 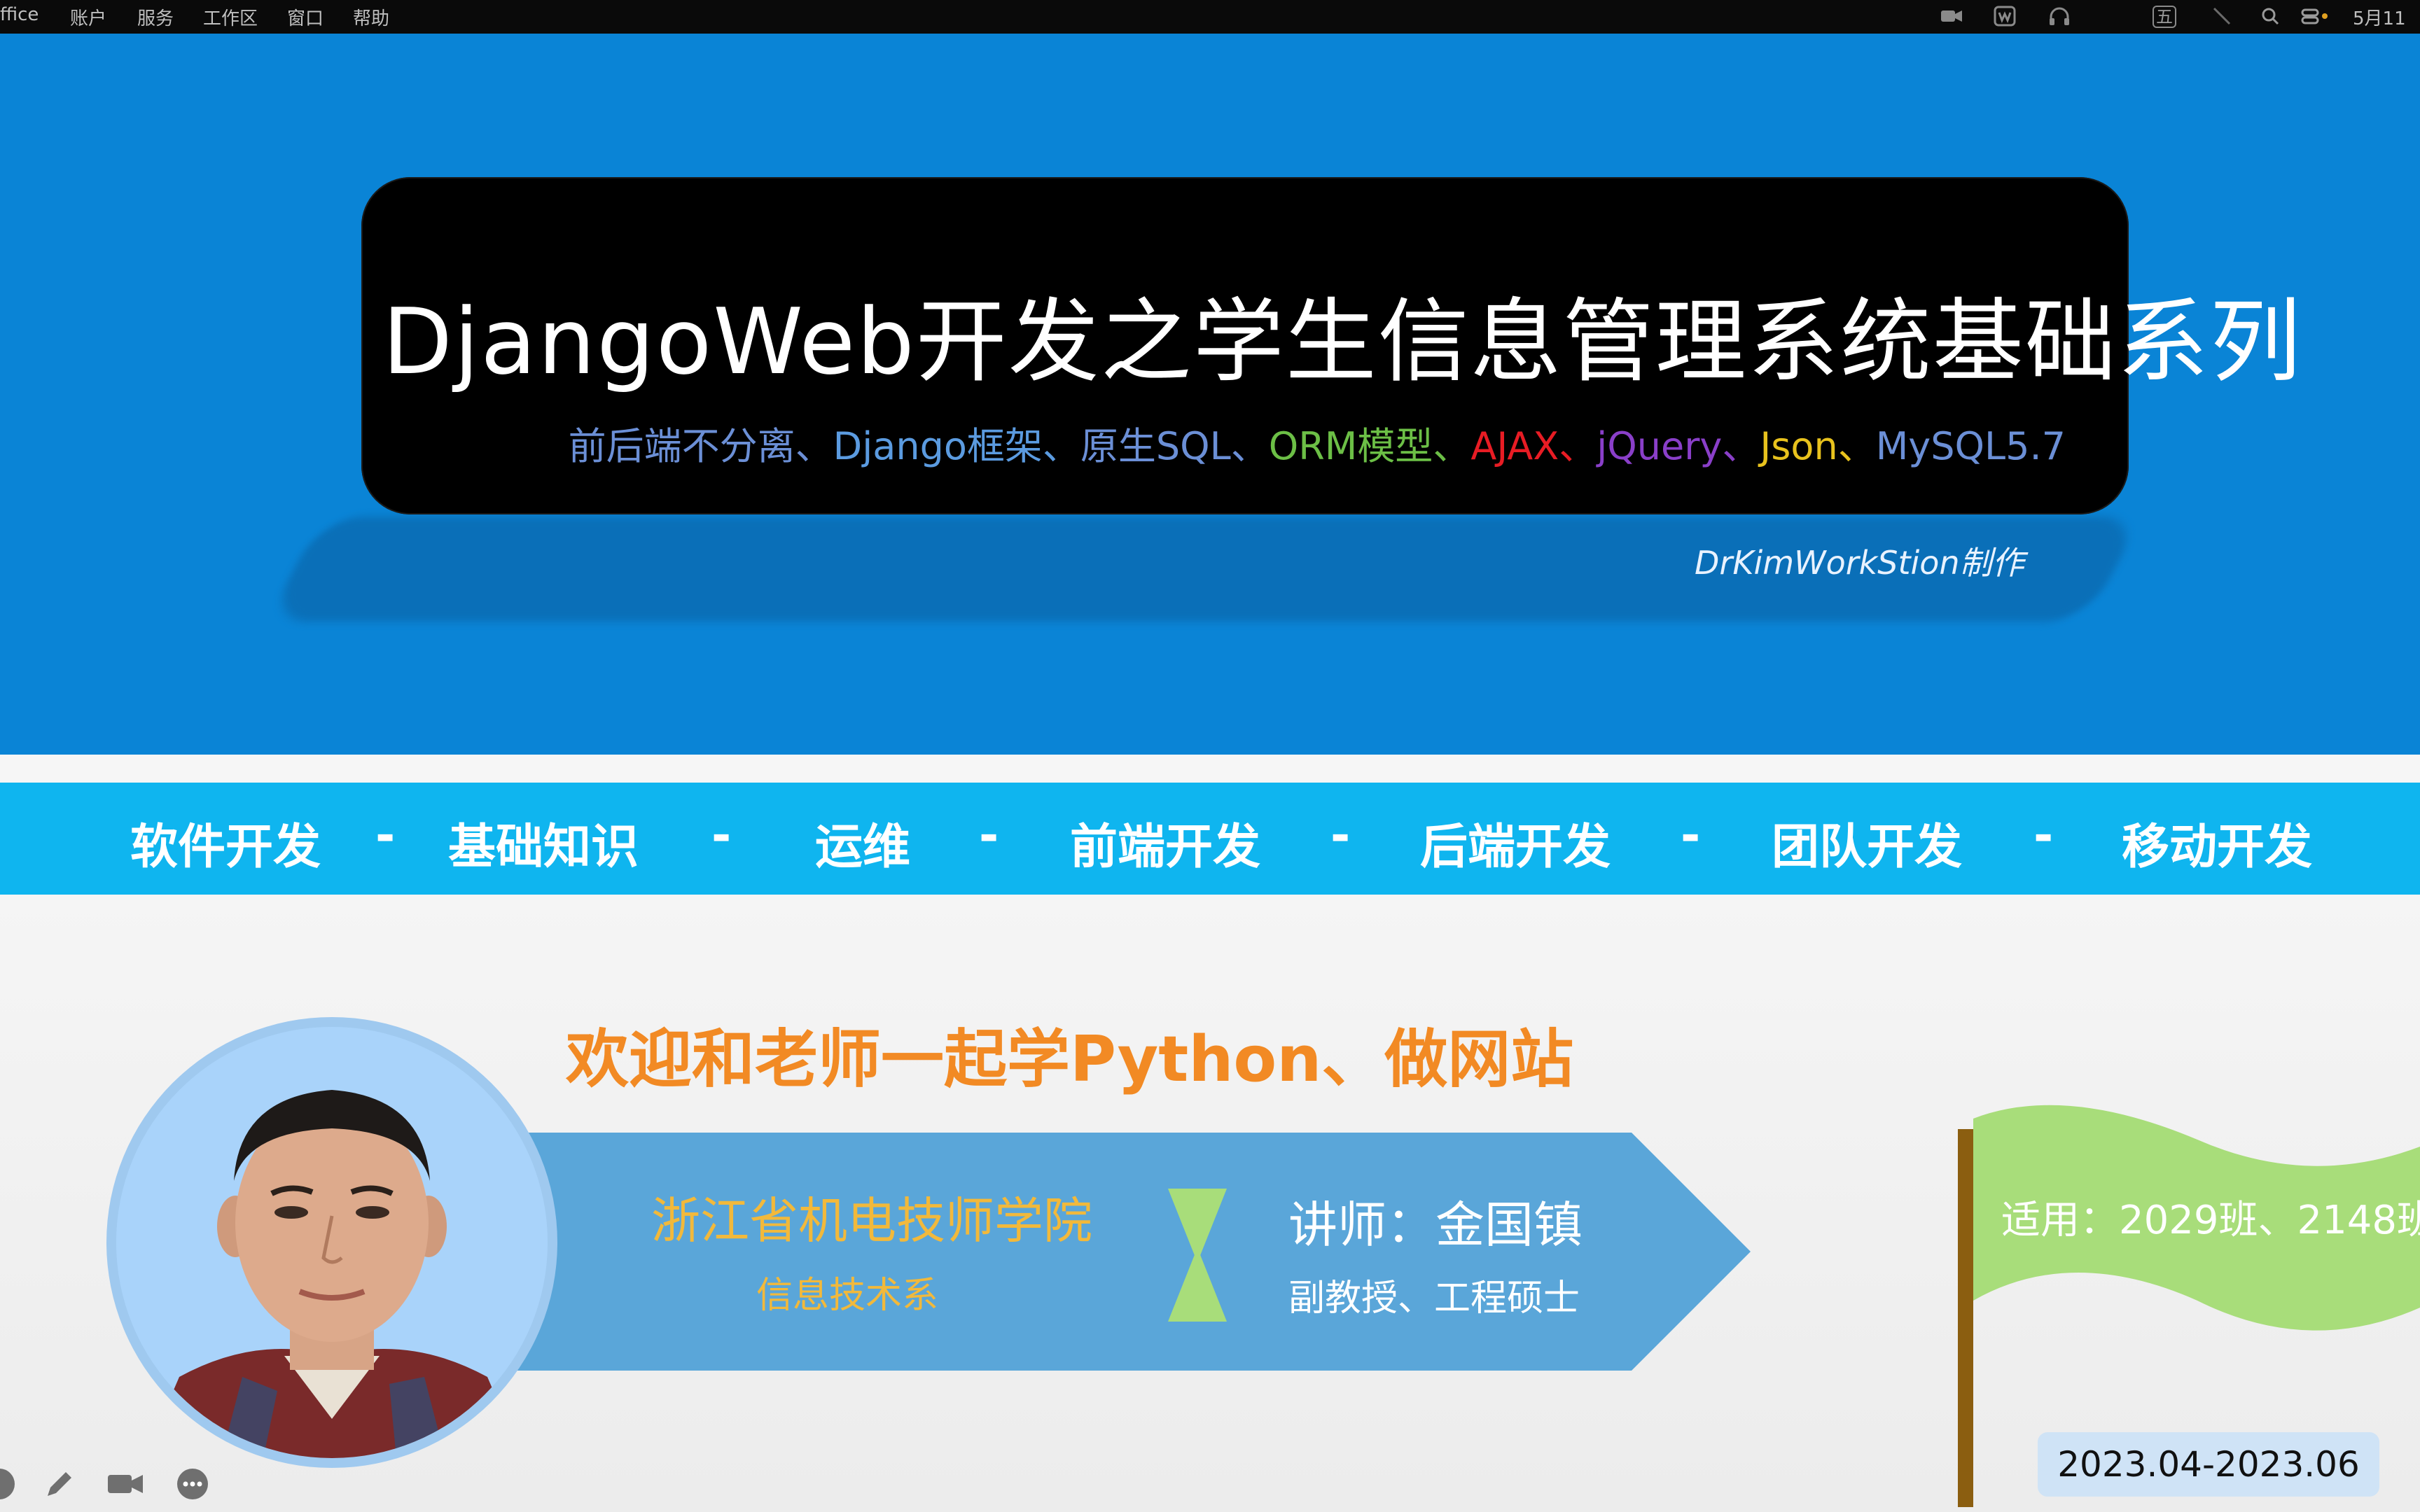 What do you see at coordinates (2059, 16) in the screenshot?
I see `headphones-icon` at bounding box center [2059, 16].